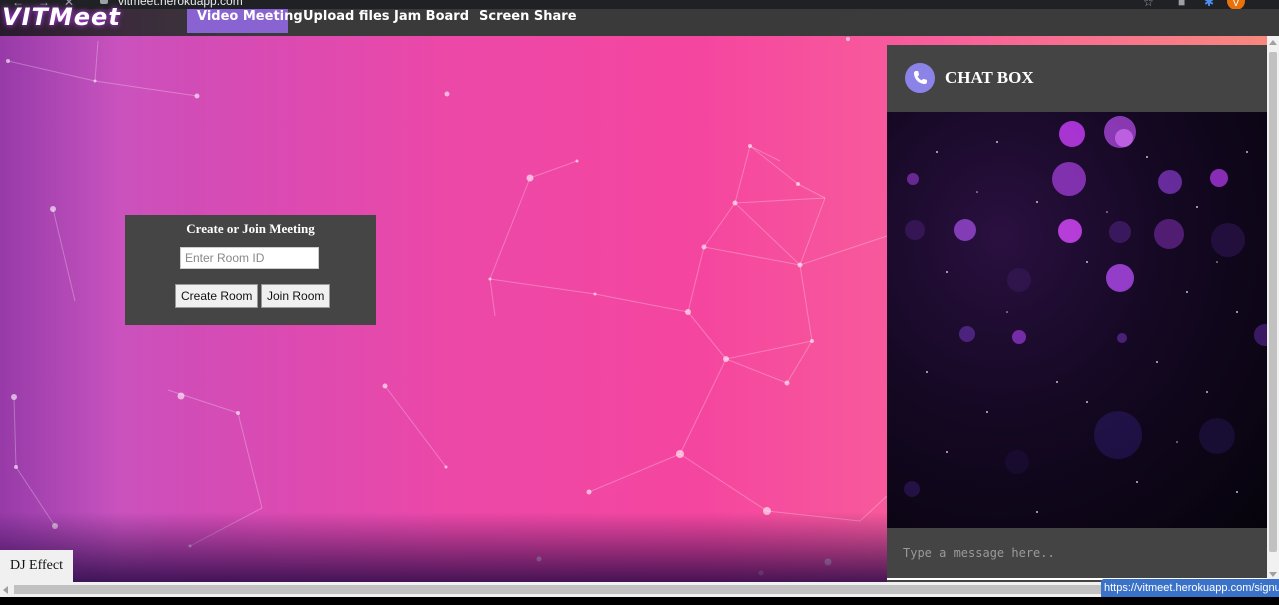 This screenshot has width=1279, height=605. What do you see at coordinates (5, 590) in the screenshot?
I see `scroll-left-icon` at bounding box center [5, 590].